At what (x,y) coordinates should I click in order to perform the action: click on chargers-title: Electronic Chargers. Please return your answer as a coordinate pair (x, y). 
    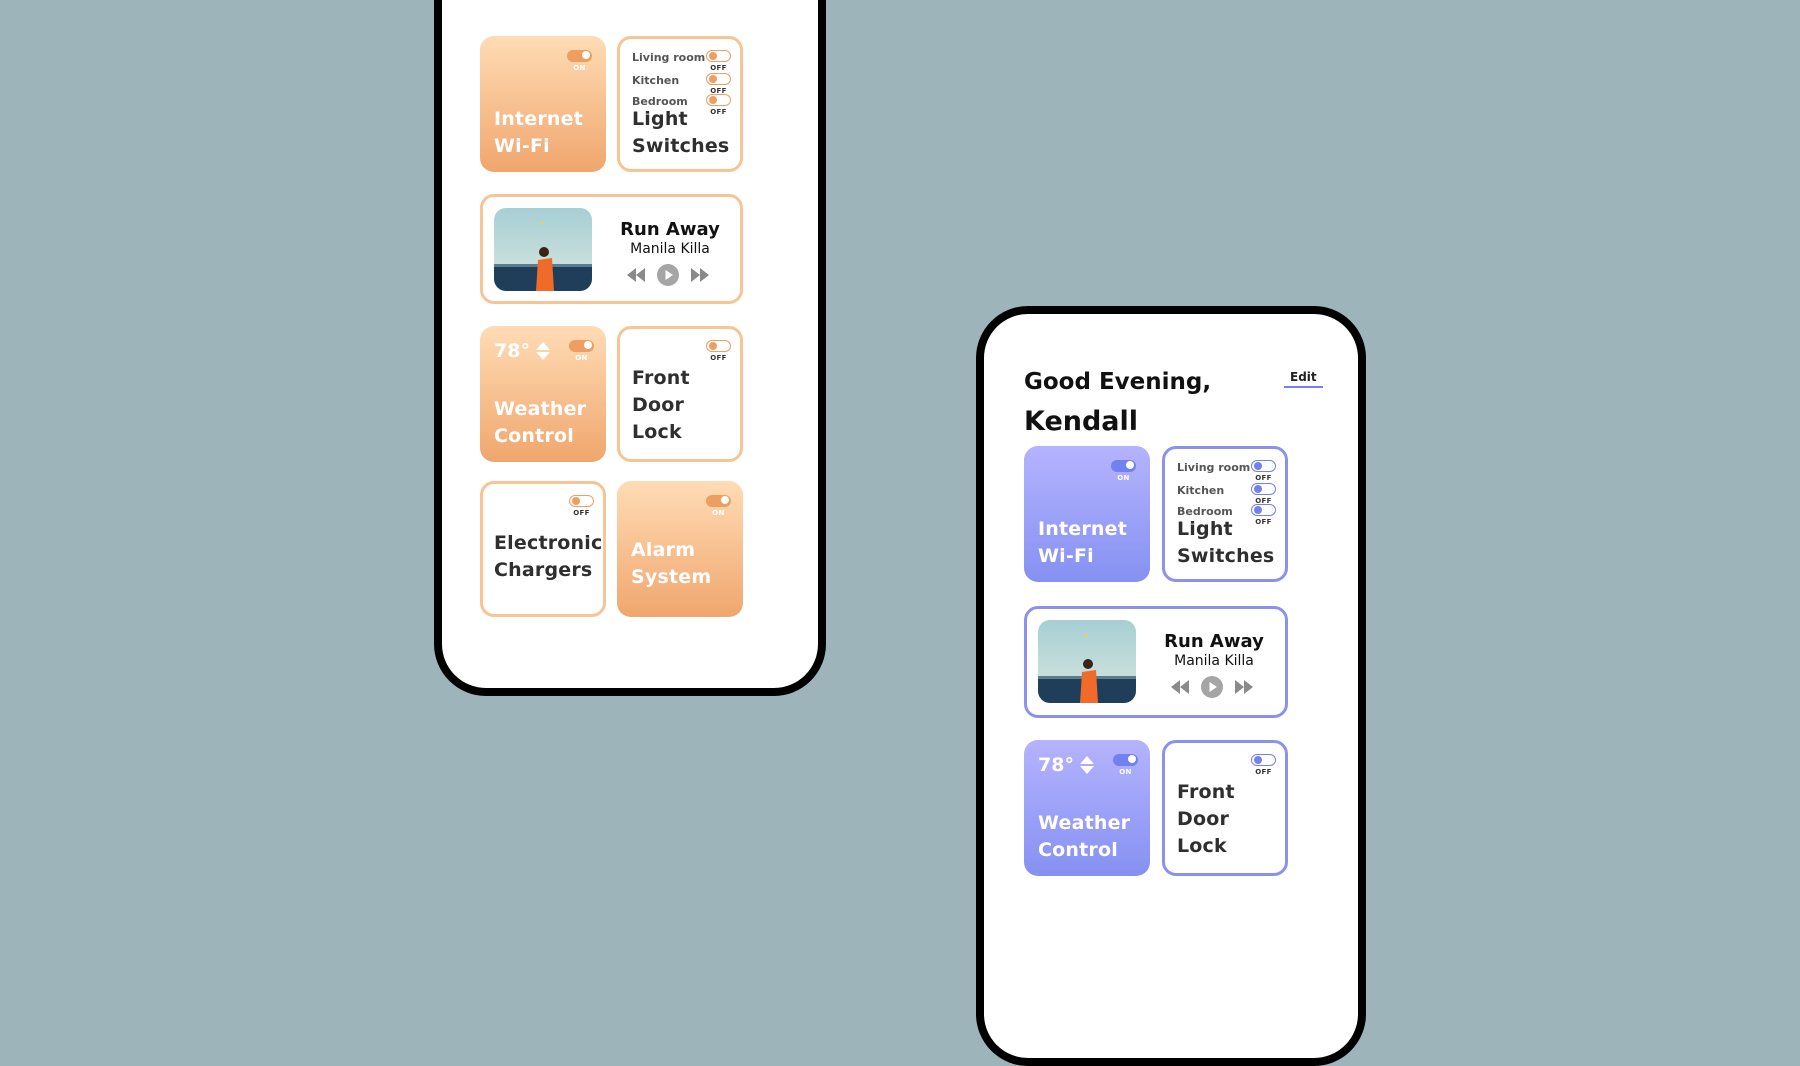
    Looking at the image, I should click on (548, 556).